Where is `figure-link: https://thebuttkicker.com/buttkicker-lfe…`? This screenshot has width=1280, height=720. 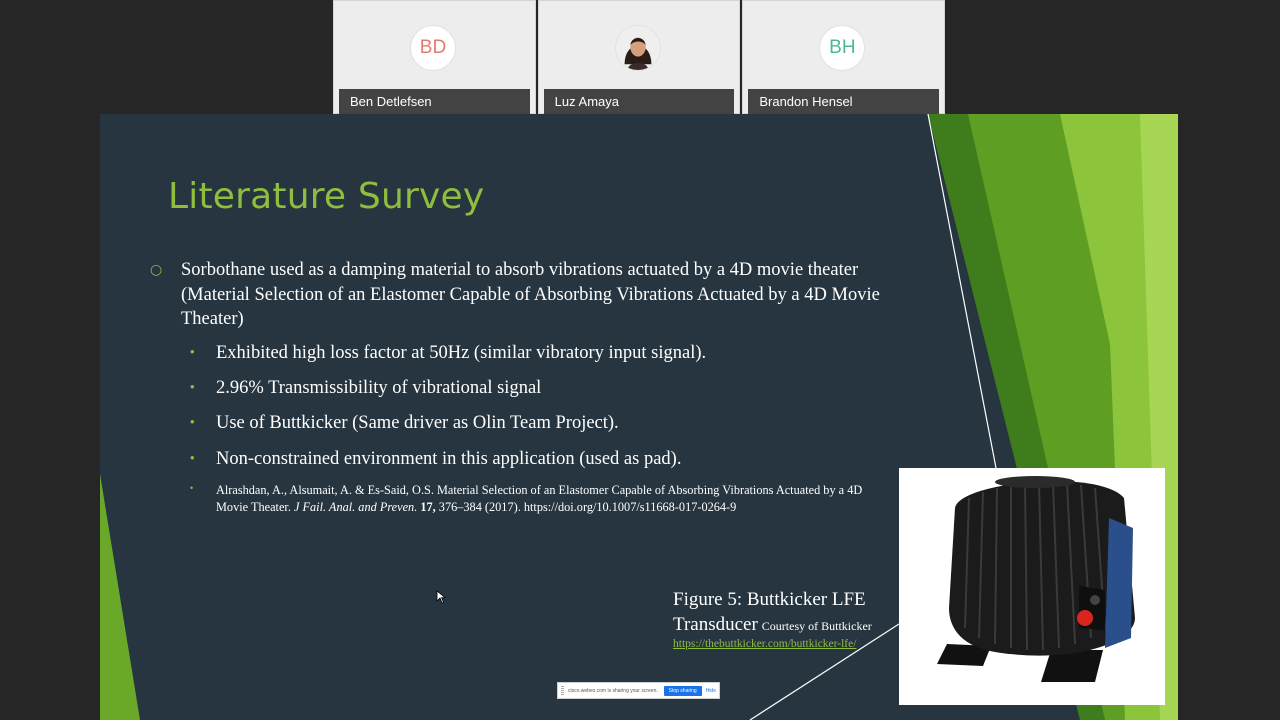 figure-link: https://thebuttkicker.com/buttkicker-lfe… is located at coordinates (793, 644).